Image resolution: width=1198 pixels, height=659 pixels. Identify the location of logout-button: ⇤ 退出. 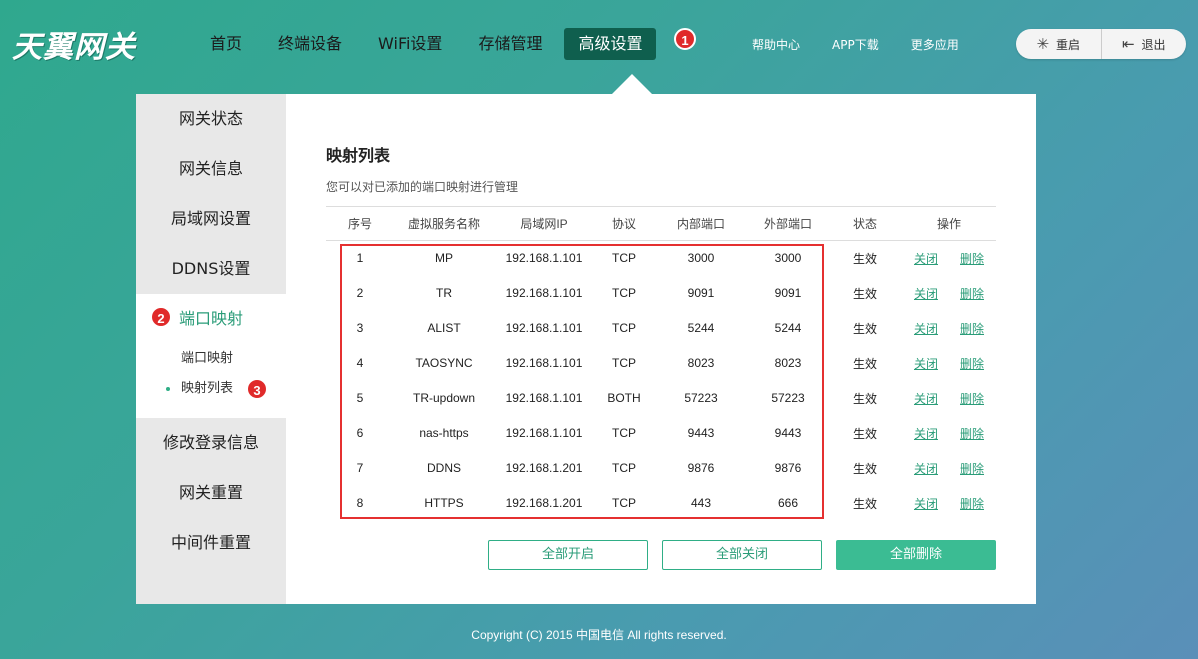
(1144, 44).